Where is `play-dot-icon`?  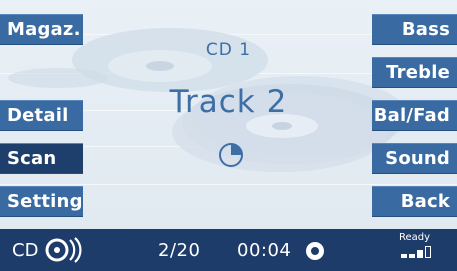 play-dot-icon is located at coordinates (315, 251).